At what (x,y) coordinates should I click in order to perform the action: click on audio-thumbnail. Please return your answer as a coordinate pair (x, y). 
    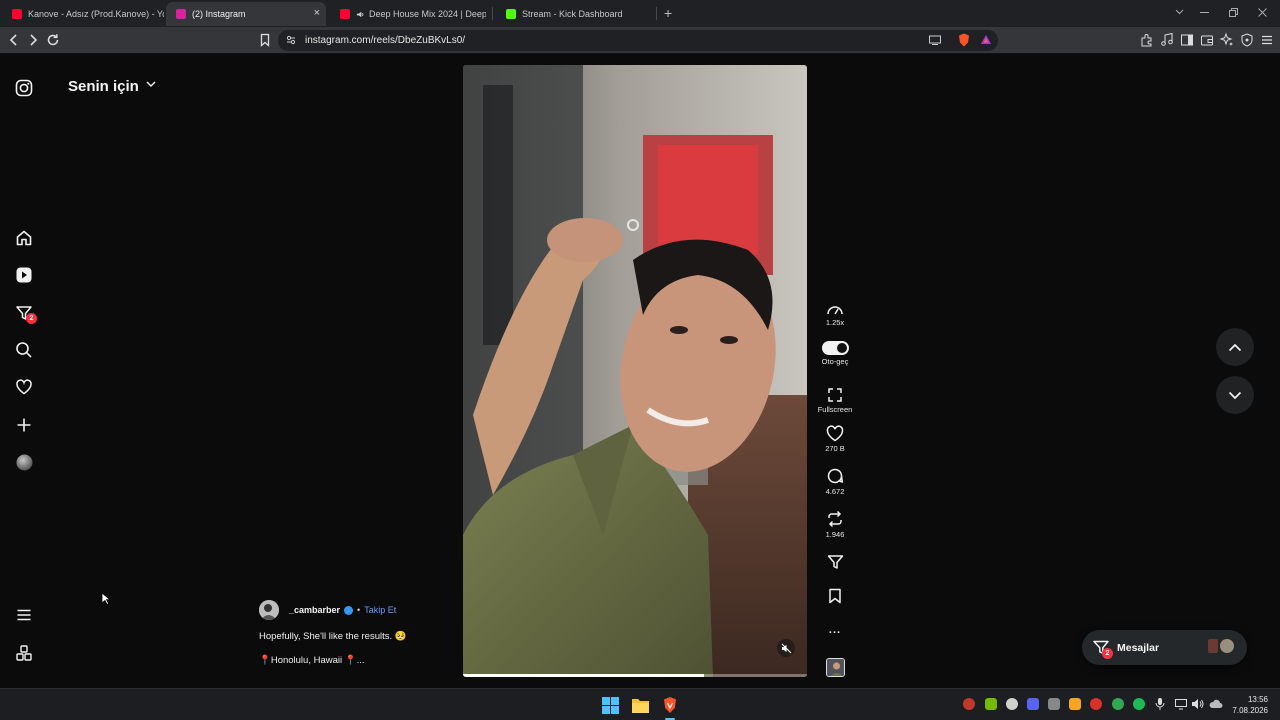
    Looking at the image, I should click on (835, 667).